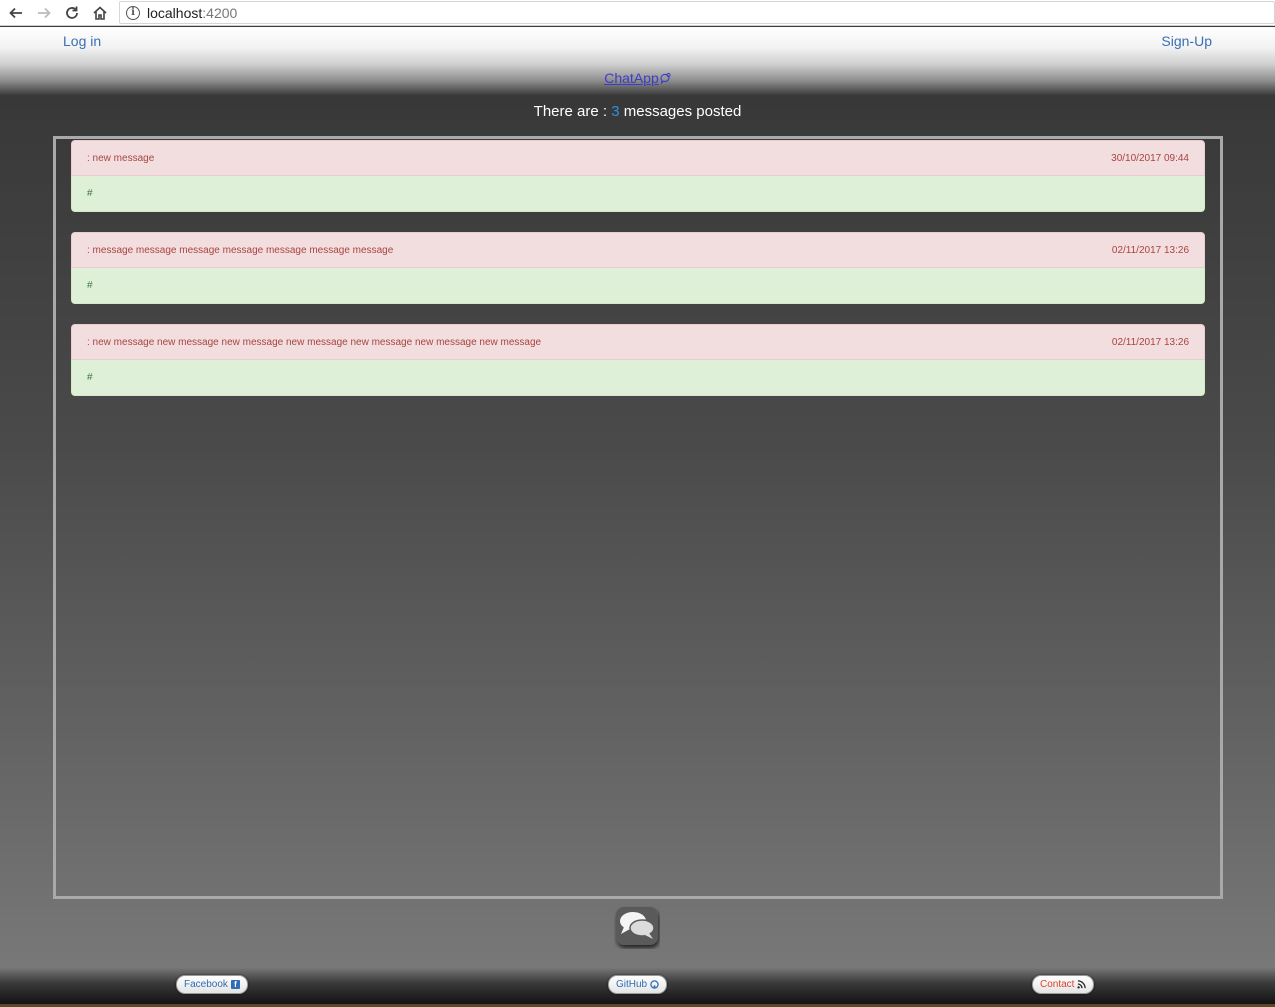  What do you see at coordinates (82, 41) in the screenshot?
I see `login-link: Log in` at bounding box center [82, 41].